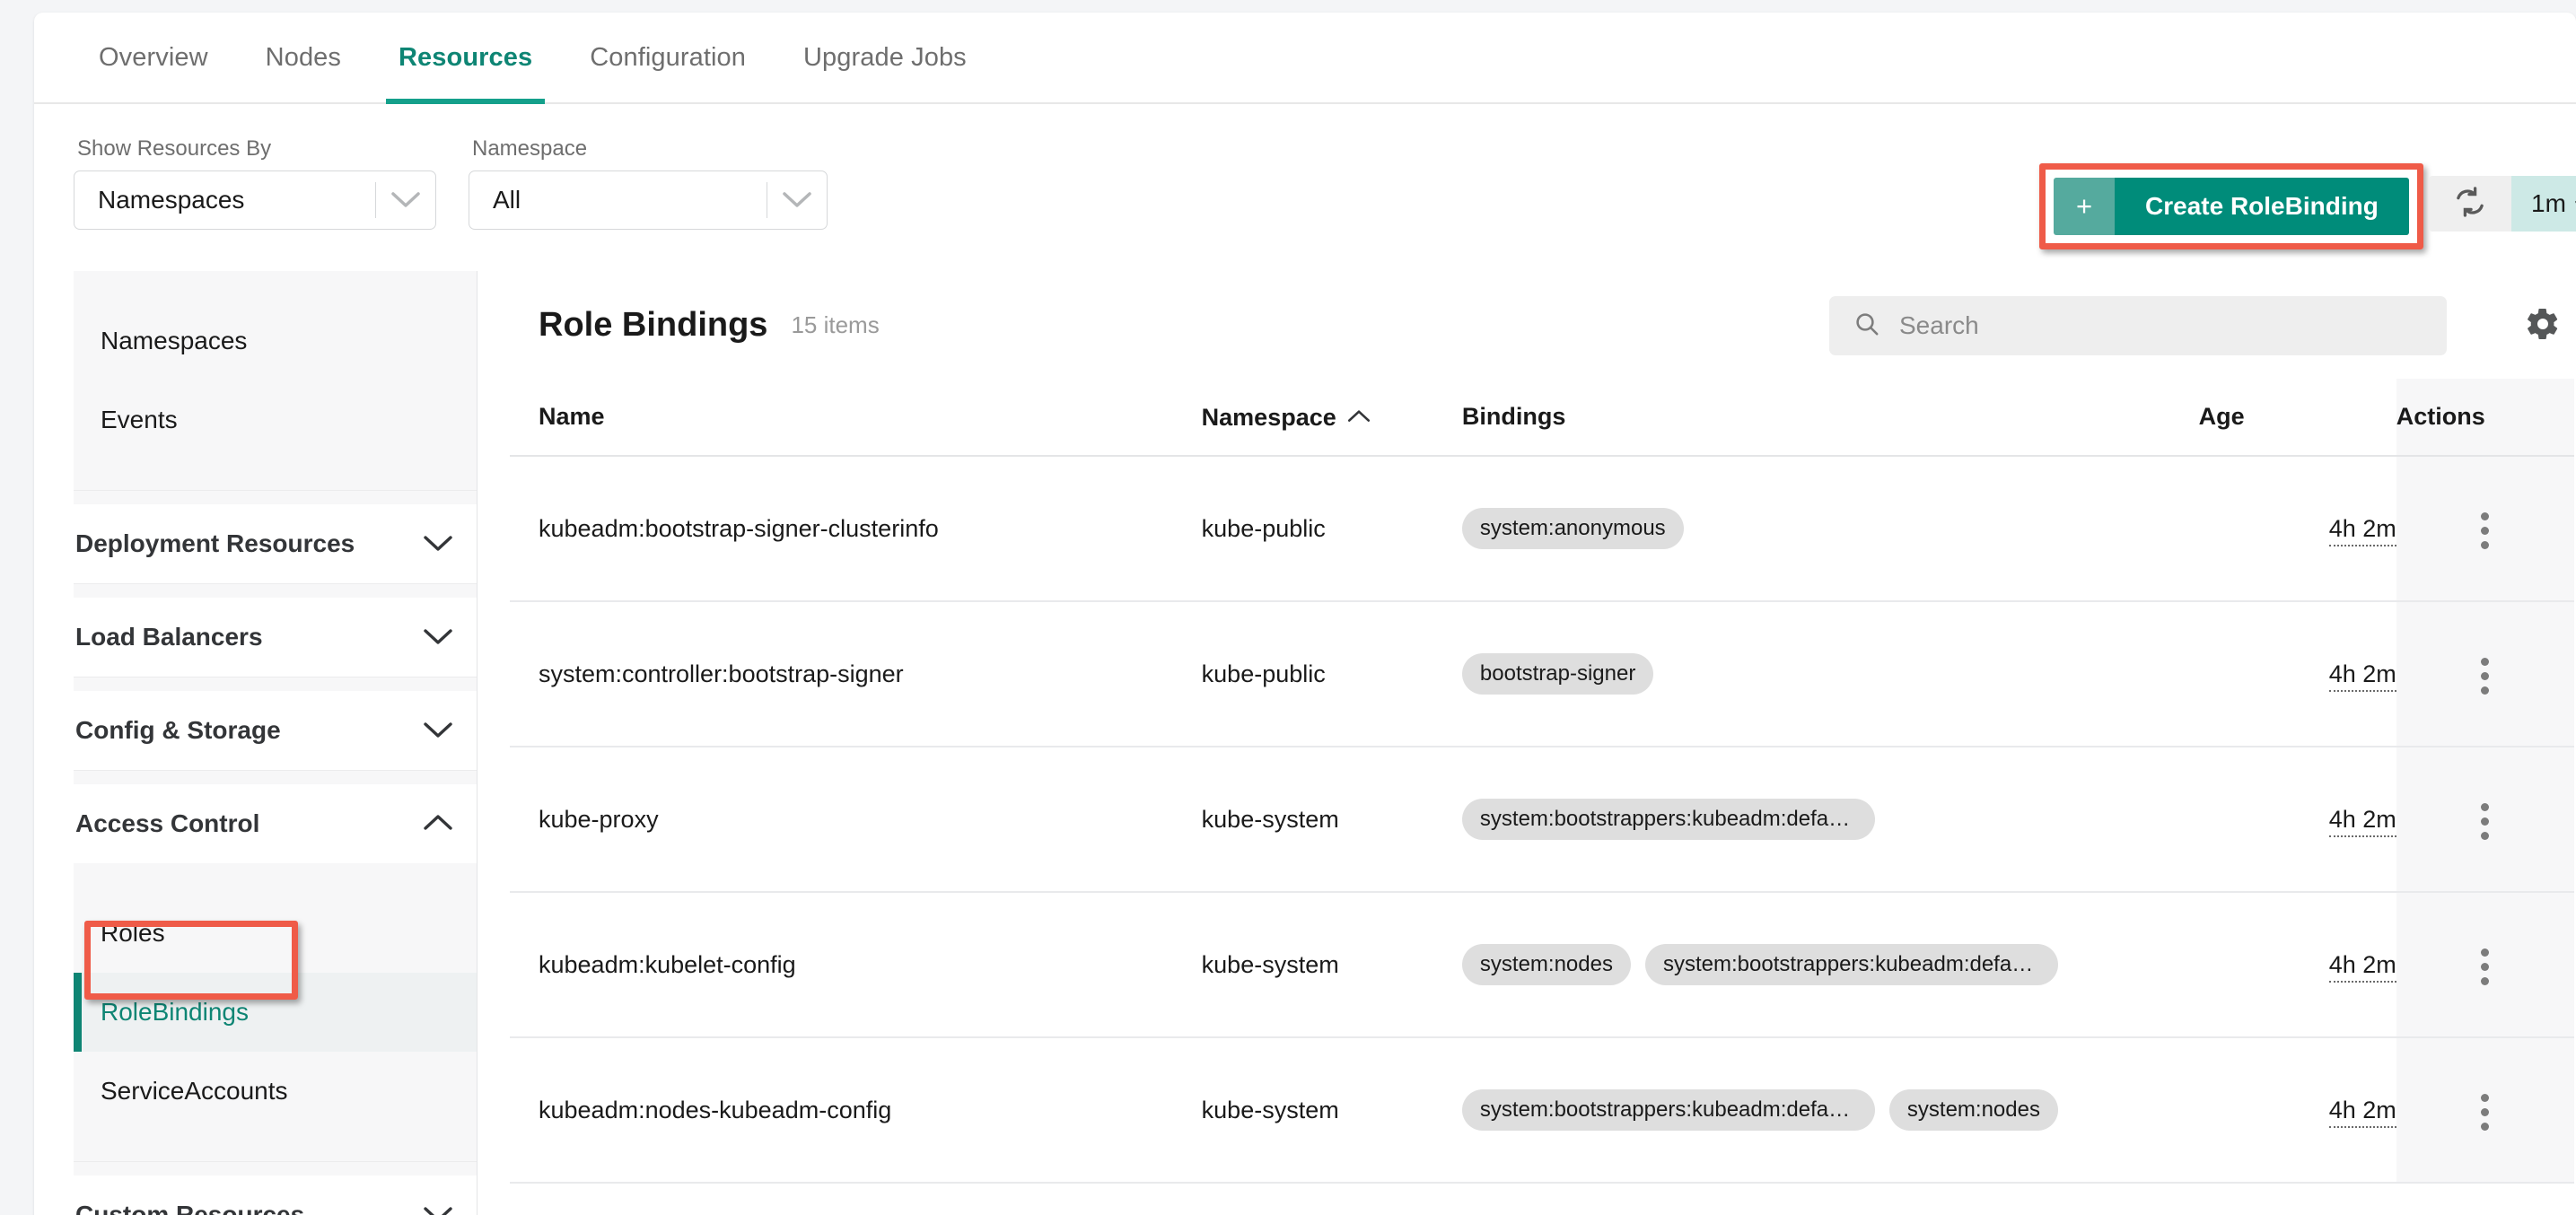  What do you see at coordinates (174, 149) in the screenshot?
I see `show-resources-by-label: Show Resources By` at bounding box center [174, 149].